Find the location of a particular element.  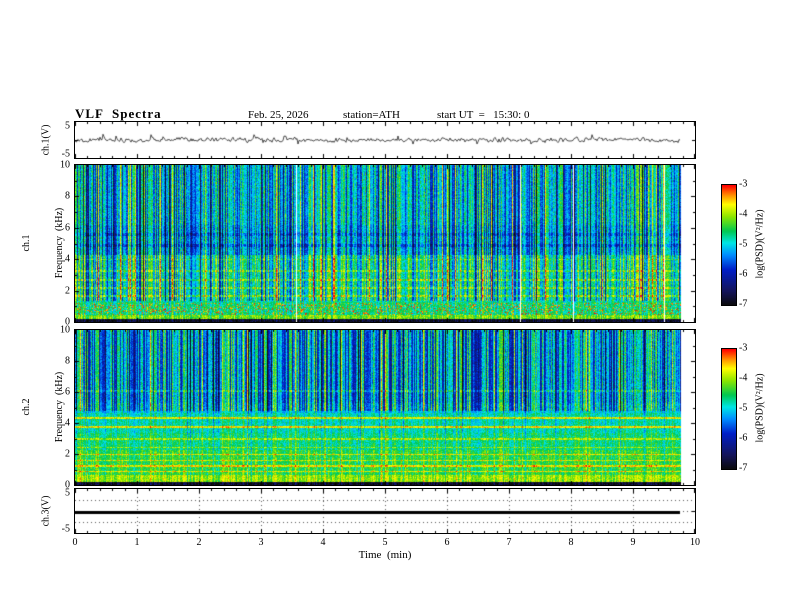

ch1-waveform-canvas is located at coordinates (385, 140).